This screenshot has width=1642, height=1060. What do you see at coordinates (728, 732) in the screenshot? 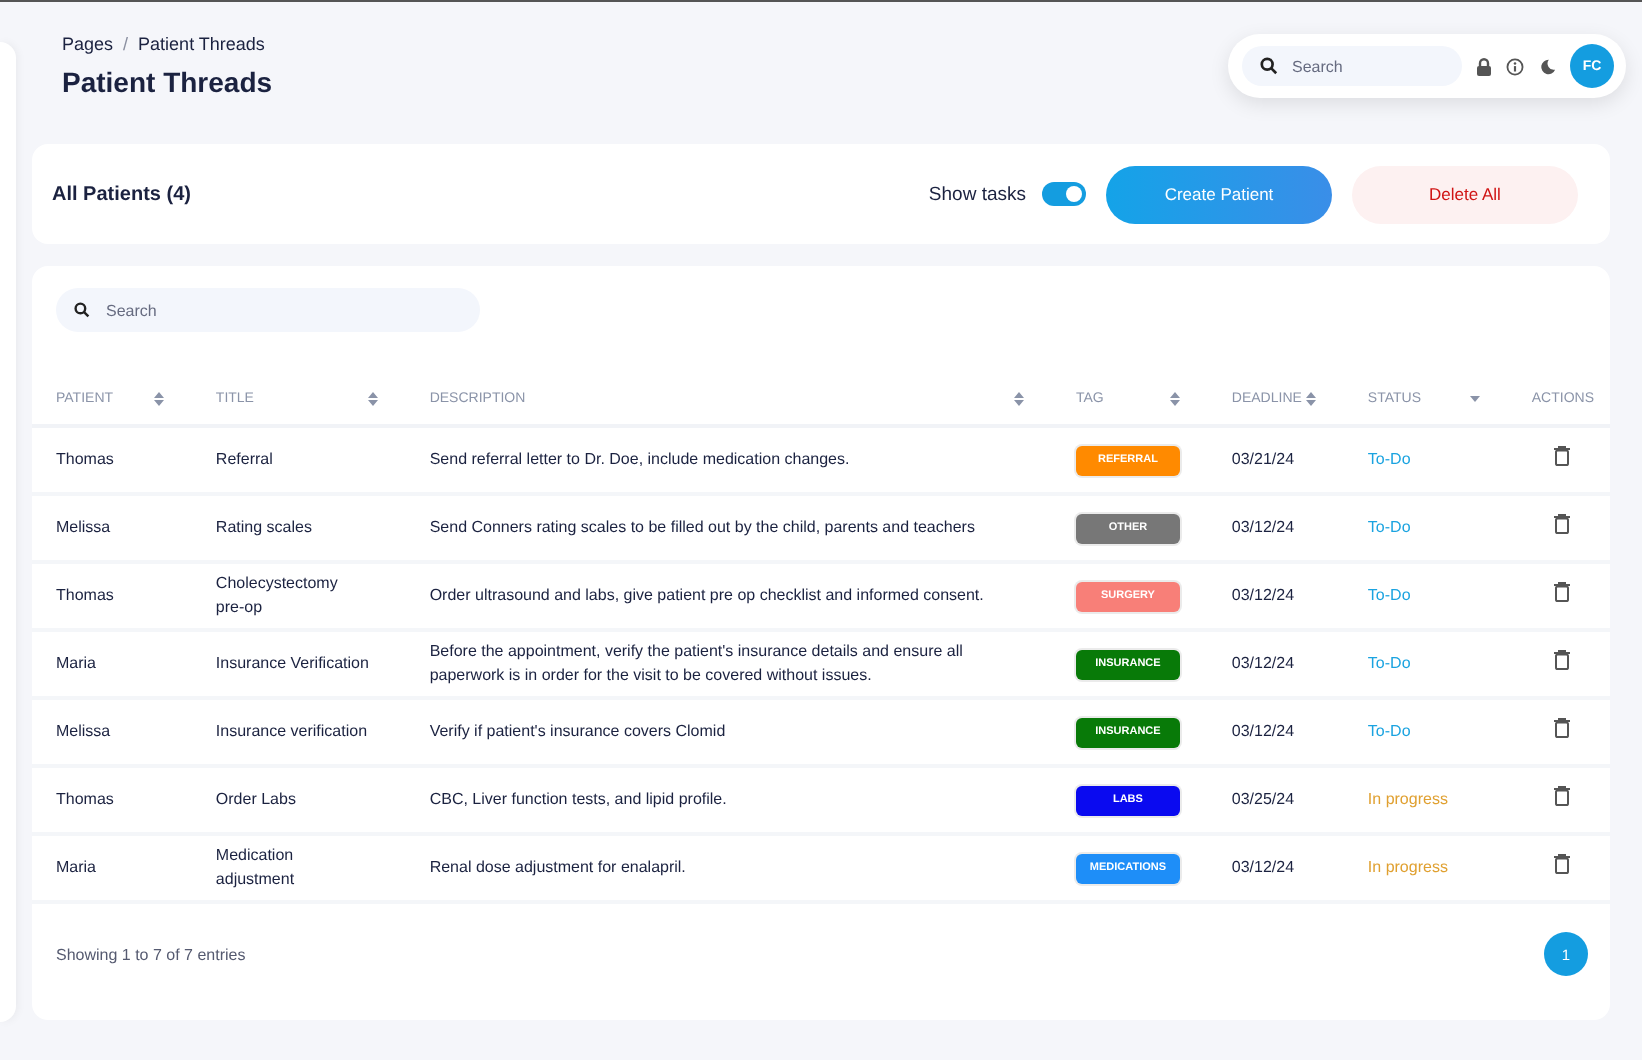
I see `table-cell: Verify if patient's insurance covers Clomid` at bounding box center [728, 732].